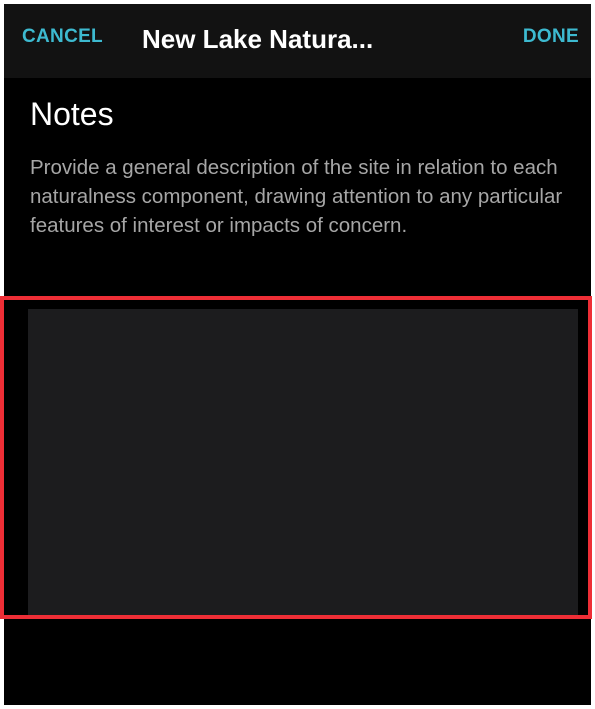  Describe the element at coordinates (62, 37) in the screenshot. I see `cancel-button: CANCEL` at that location.